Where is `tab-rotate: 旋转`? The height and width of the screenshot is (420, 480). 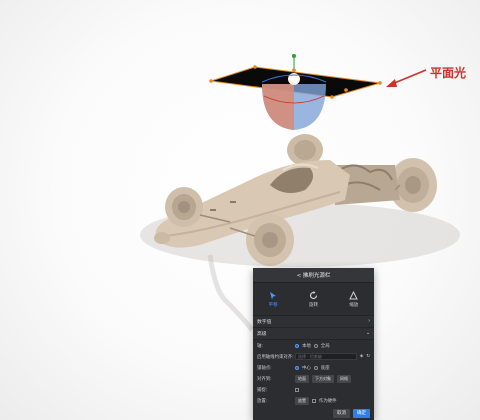 tab-rotate: 旋转 is located at coordinates (313, 299).